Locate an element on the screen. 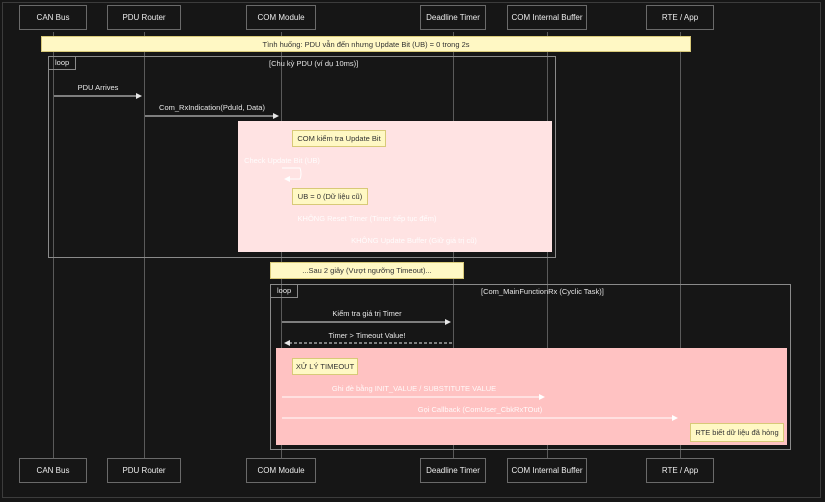  msg-check-update-bit: Check Update Bit (UB) is located at coordinates (282, 160).